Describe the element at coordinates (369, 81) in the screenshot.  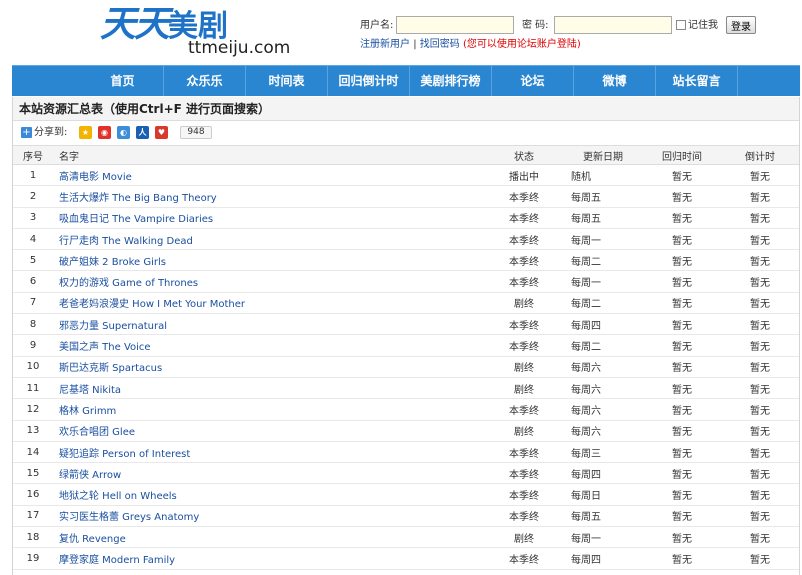
I see `nav-countdown: 回归倒计时` at that location.